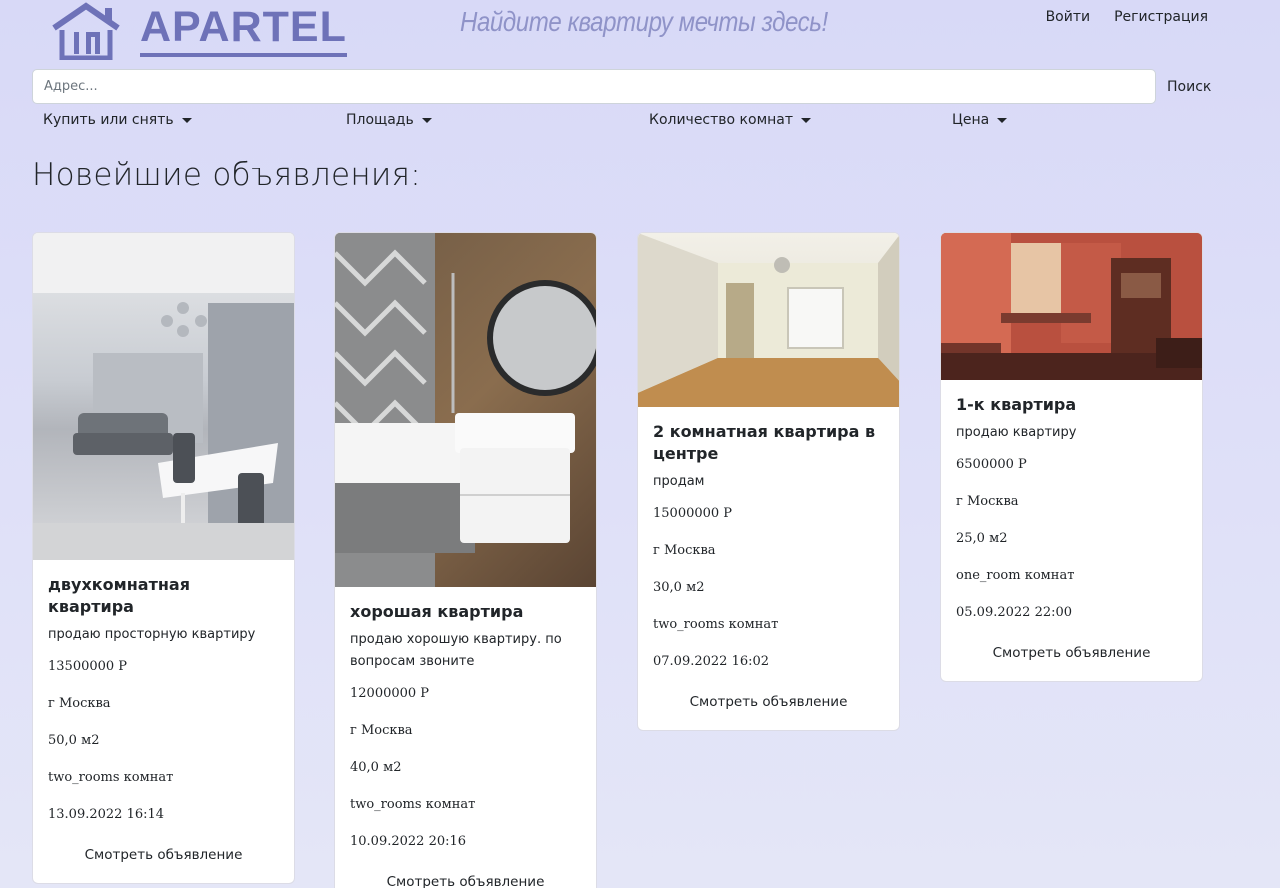 The width and height of the screenshot is (1280, 888). I want to click on filter-deal-type-dropdown: Купить или снять, so click(117, 120).